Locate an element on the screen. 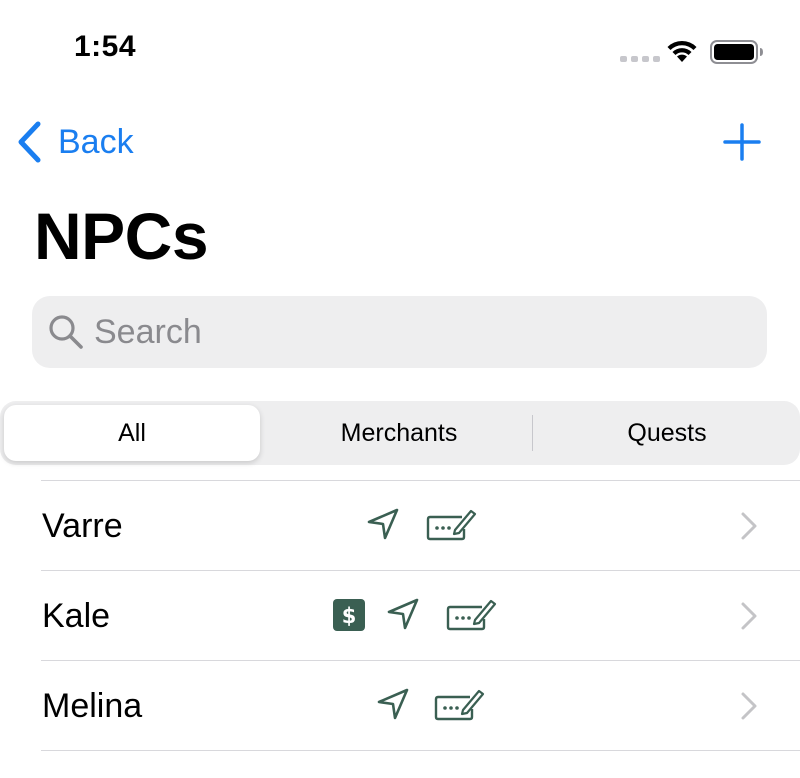  battery-icon is located at coordinates (736, 52).